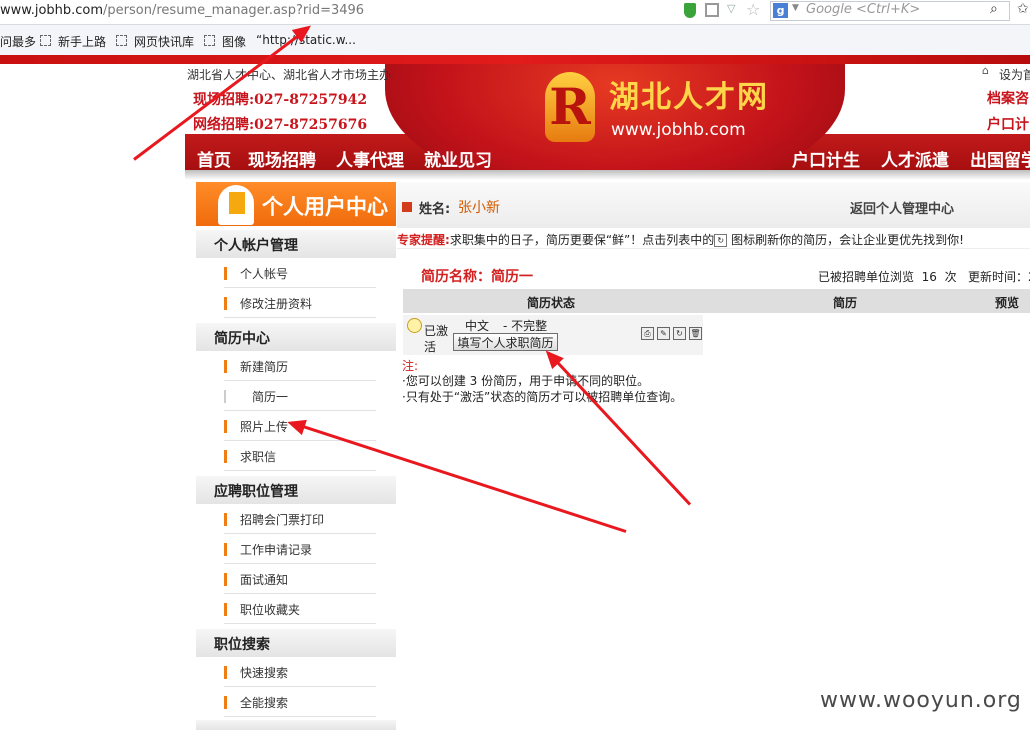  What do you see at coordinates (300, 702) in the screenshot?
I see `sidebar-item-advanced-search: 全能搜索` at bounding box center [300, 702].